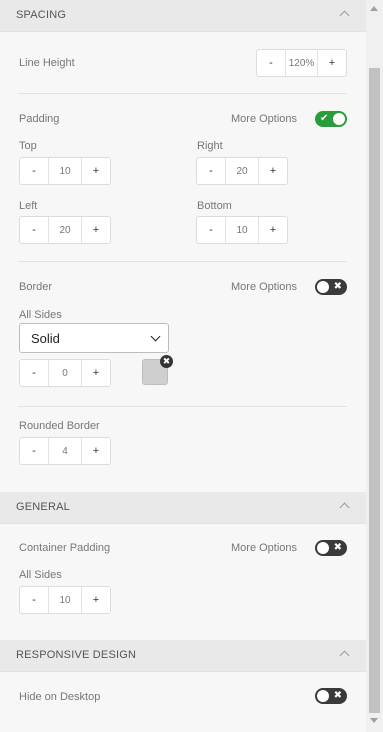 This screenshot has width=383, height=732. I want to click on border-style-select: Solid, so click(94, 338).